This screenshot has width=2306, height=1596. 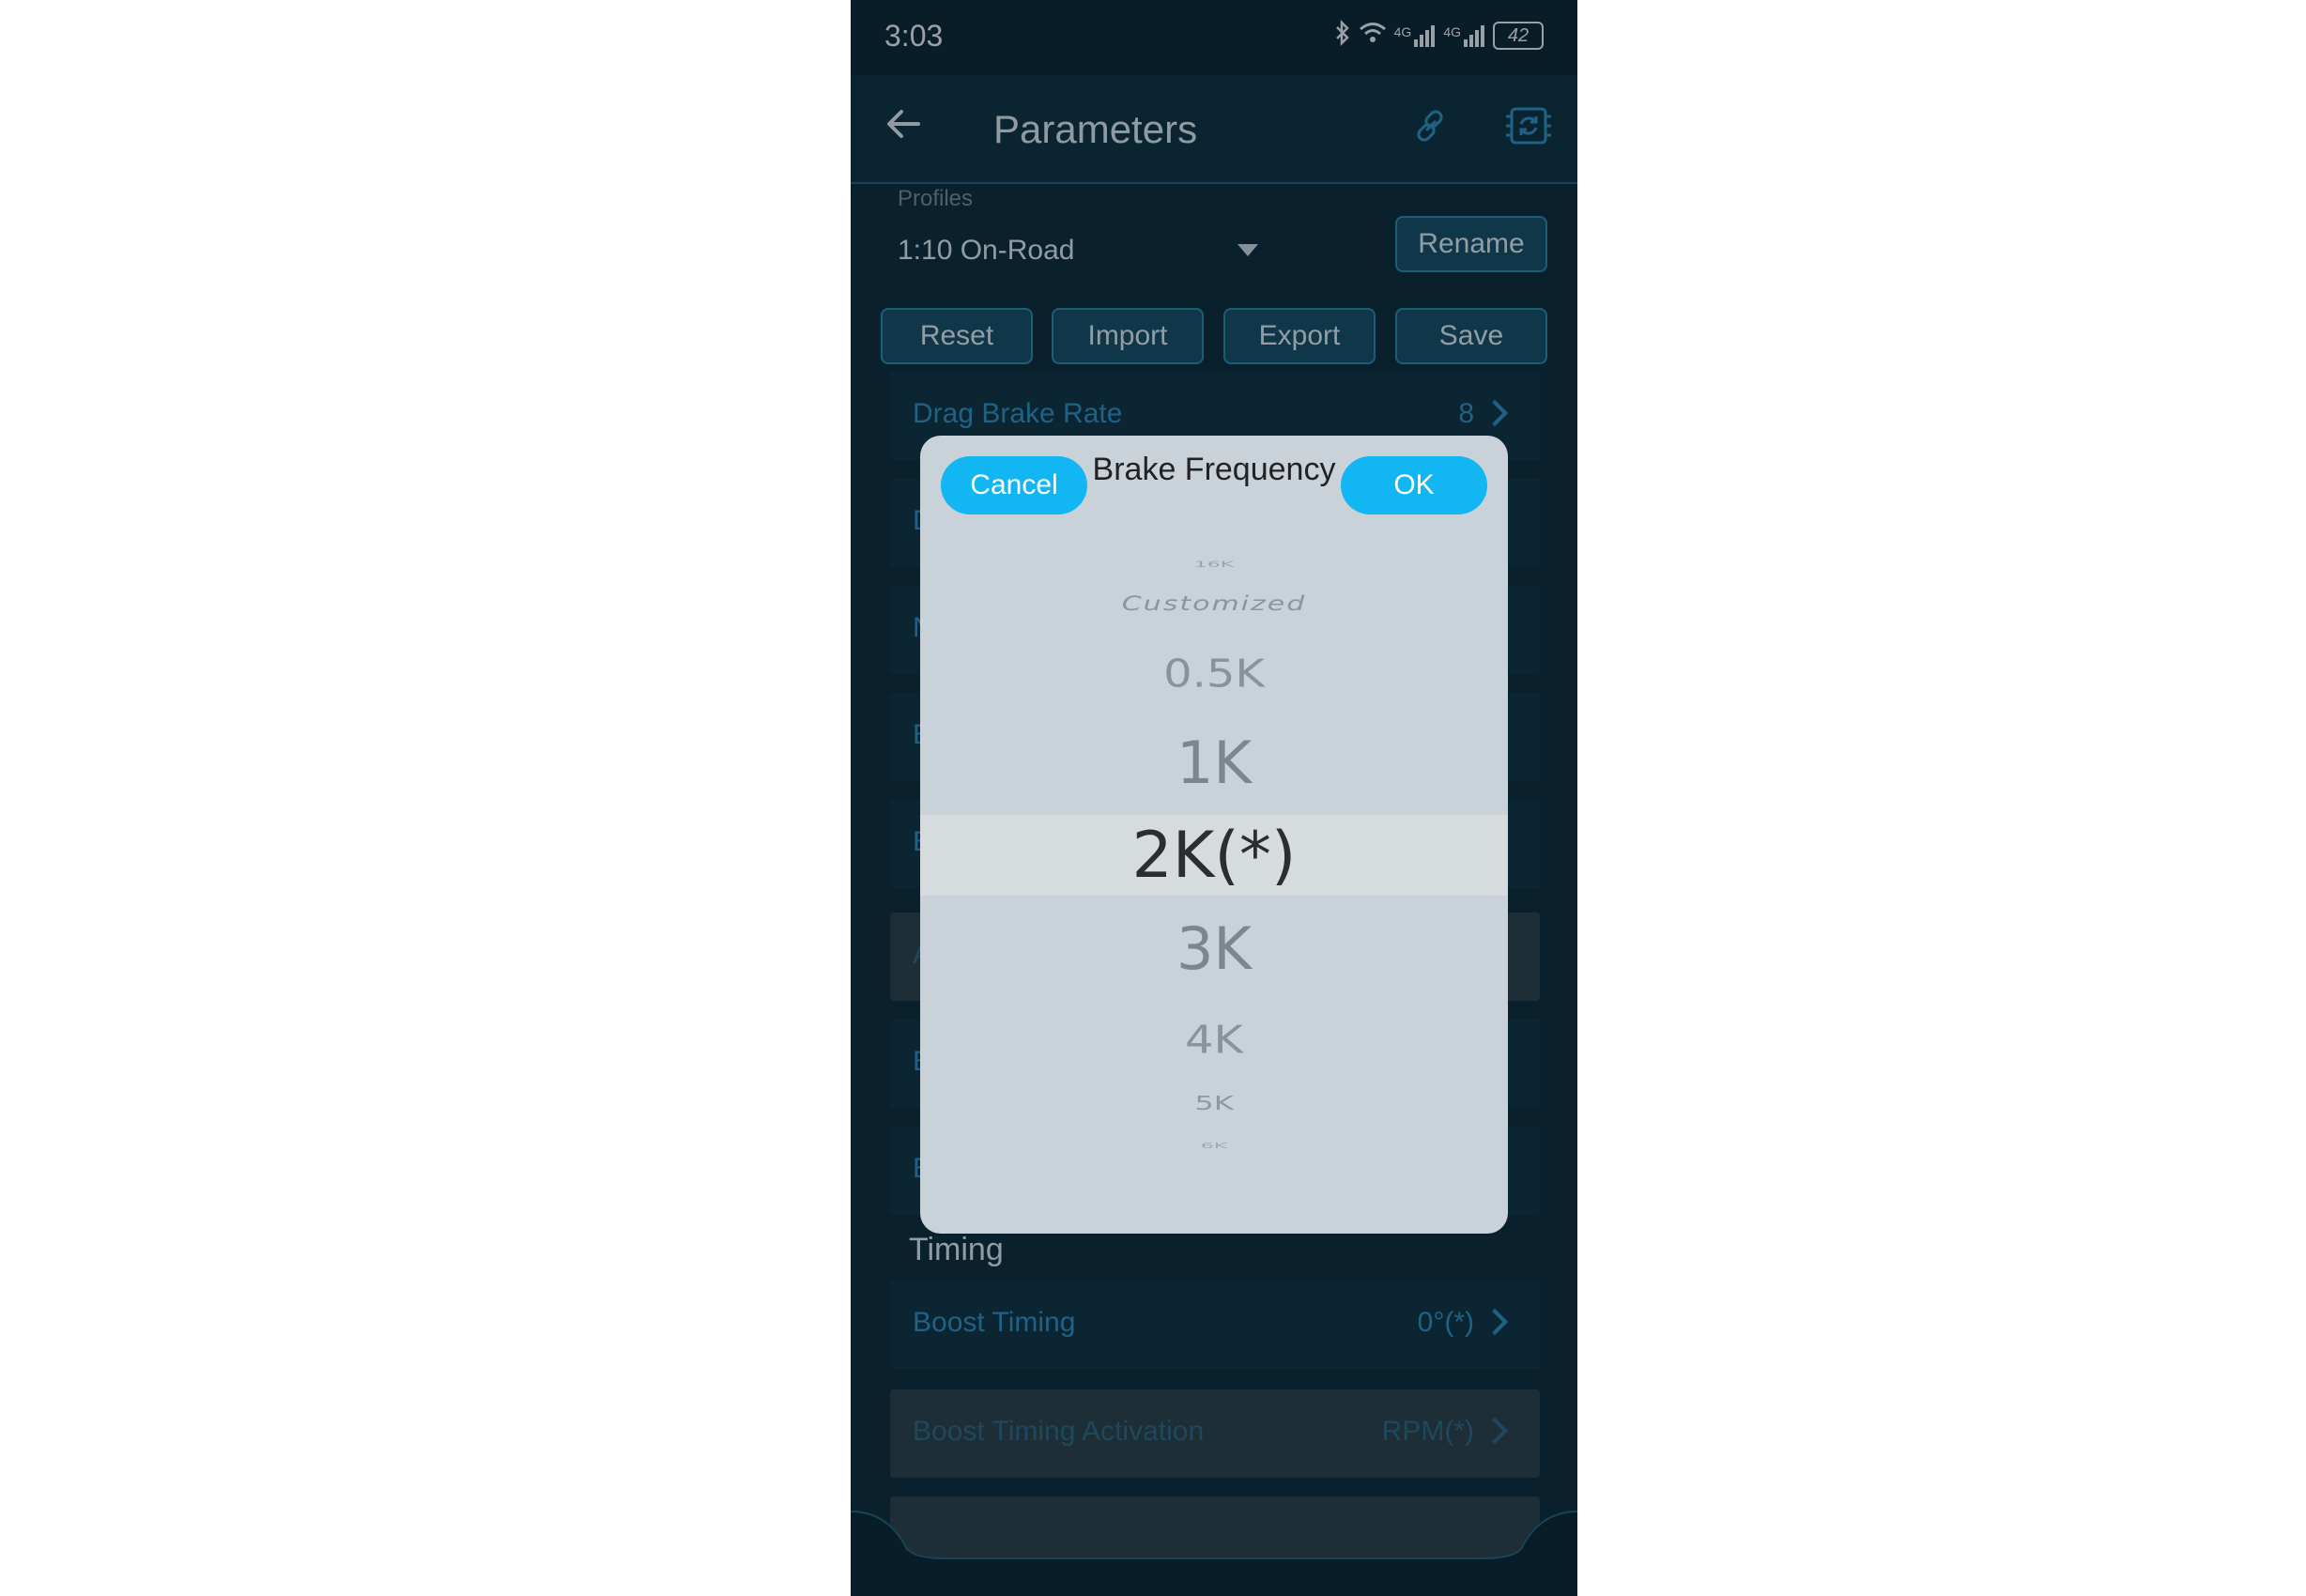 What do you see at coordinates (1414, 485) in the screenshot?
I see `ok-button: OK` at bounding box center [1414, 485].